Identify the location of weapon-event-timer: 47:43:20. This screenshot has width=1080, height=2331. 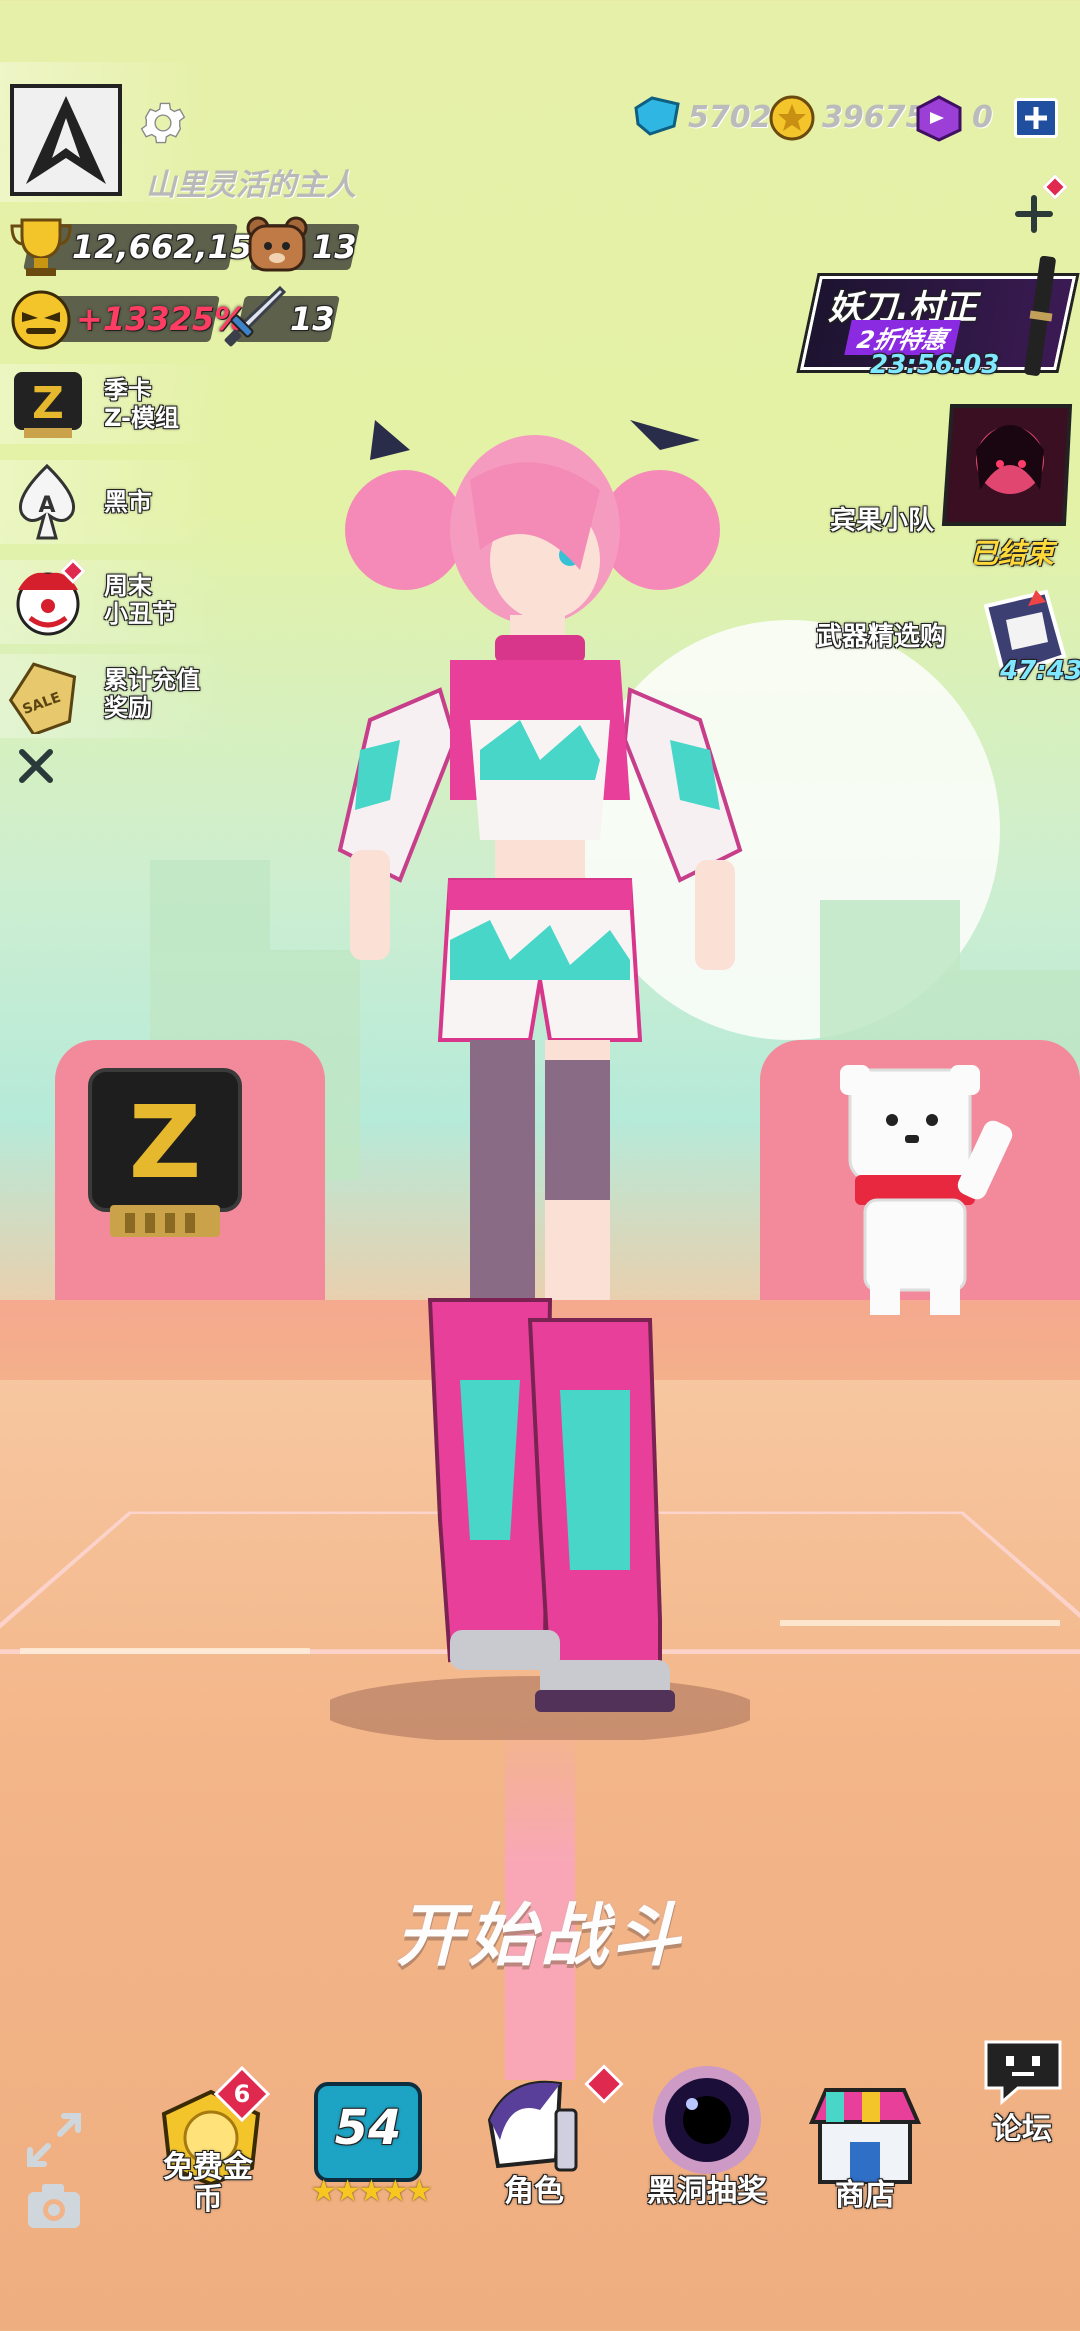
(1040, 671).